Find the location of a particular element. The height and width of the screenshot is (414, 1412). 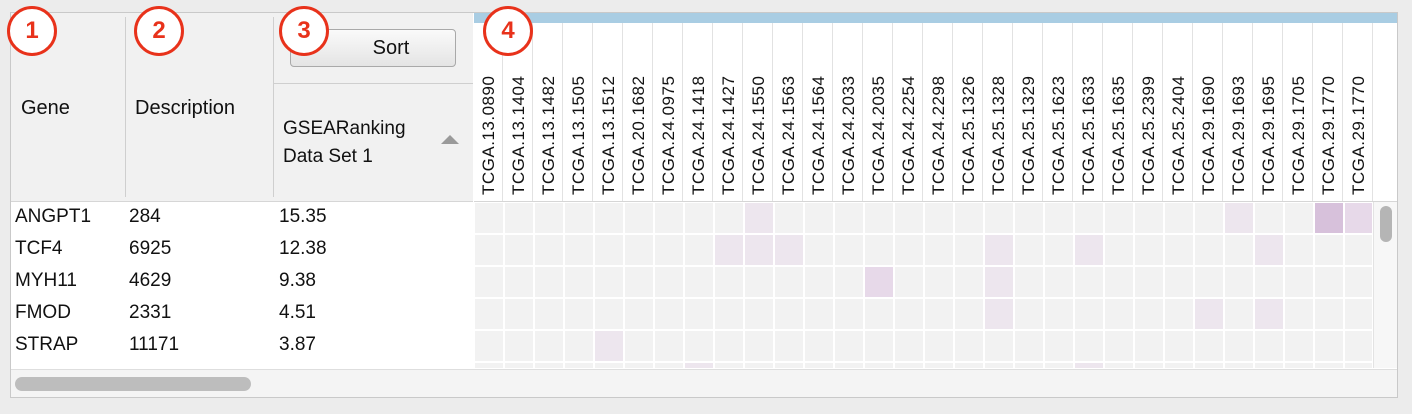

column-header-description: Description is located at coordinates (185, 108).